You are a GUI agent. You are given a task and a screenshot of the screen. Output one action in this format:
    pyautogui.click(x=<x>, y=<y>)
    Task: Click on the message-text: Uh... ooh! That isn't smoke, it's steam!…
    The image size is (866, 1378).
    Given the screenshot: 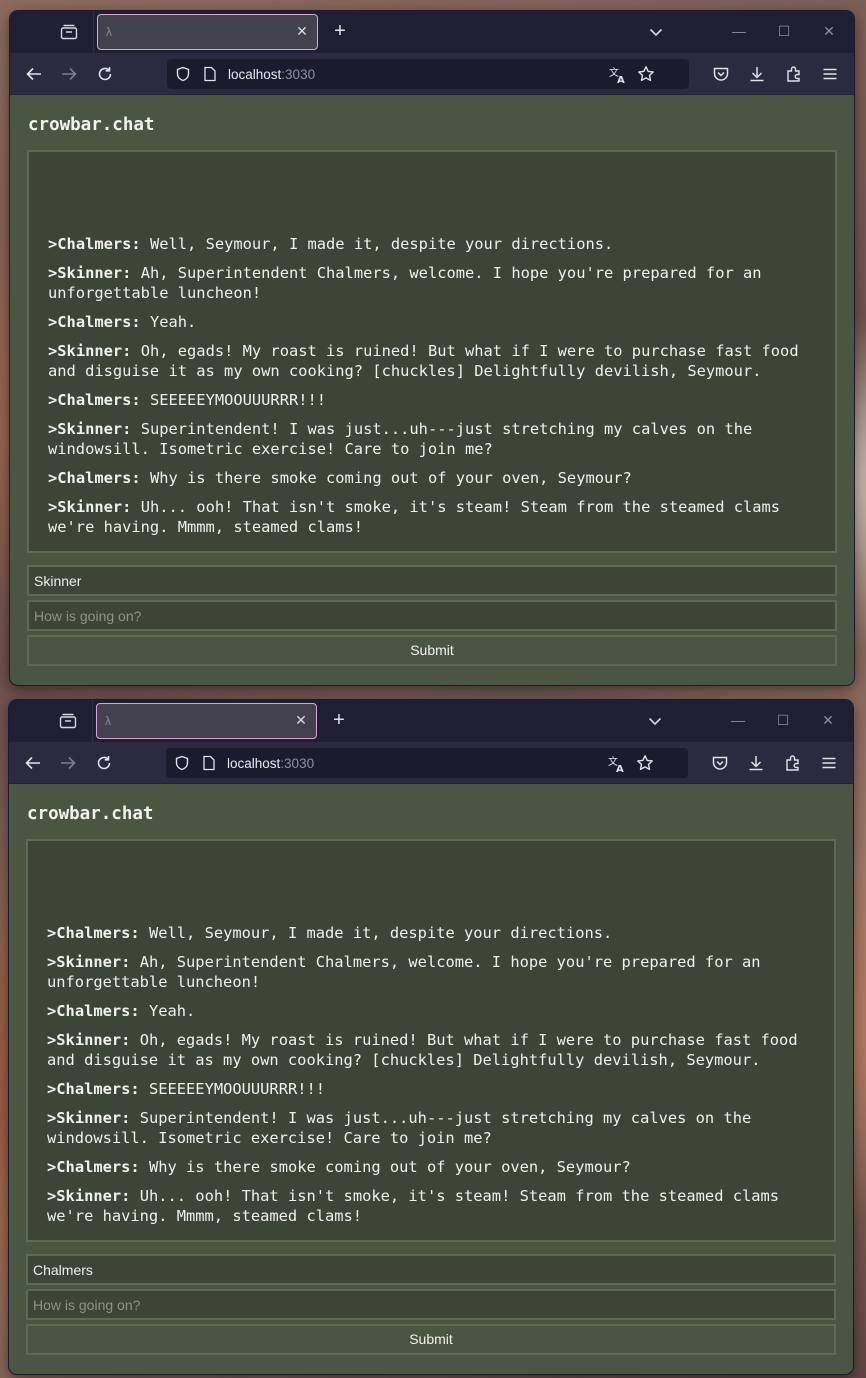 What is the action you would take?
    pyautogui.click(x=419, y=517)
    